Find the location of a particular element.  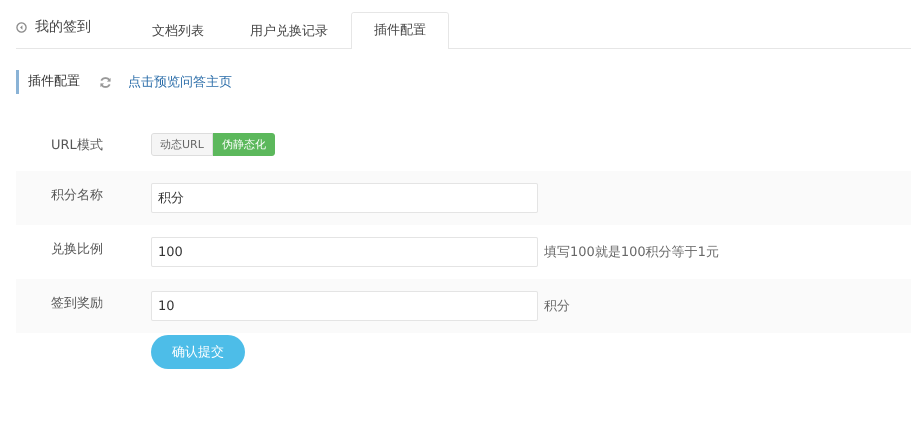

field-label: URL模式 is located at coordinates (77, 145).